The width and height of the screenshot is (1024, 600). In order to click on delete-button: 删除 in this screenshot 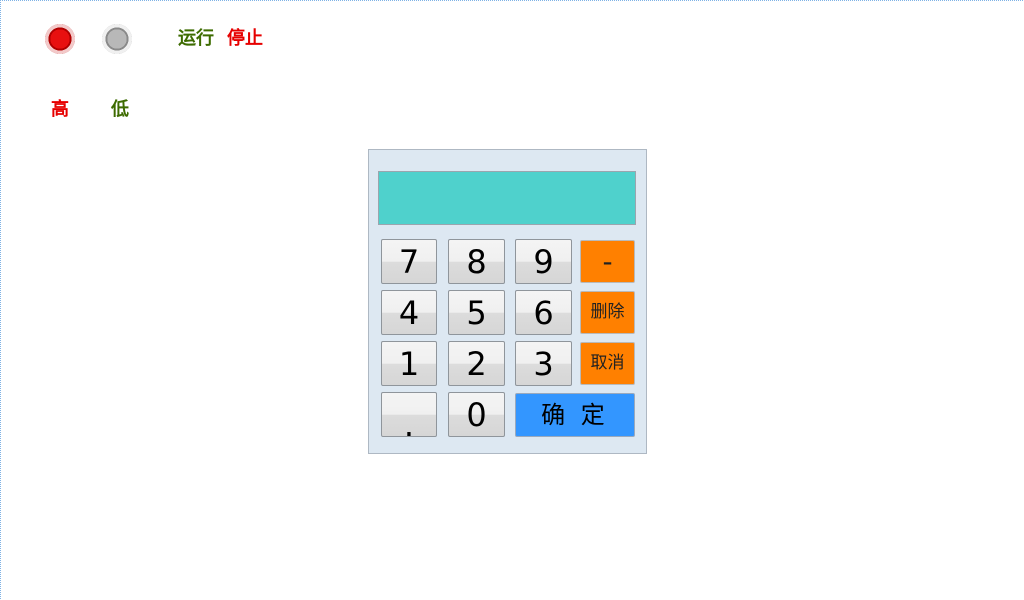, I will do `click(607, 312)`.